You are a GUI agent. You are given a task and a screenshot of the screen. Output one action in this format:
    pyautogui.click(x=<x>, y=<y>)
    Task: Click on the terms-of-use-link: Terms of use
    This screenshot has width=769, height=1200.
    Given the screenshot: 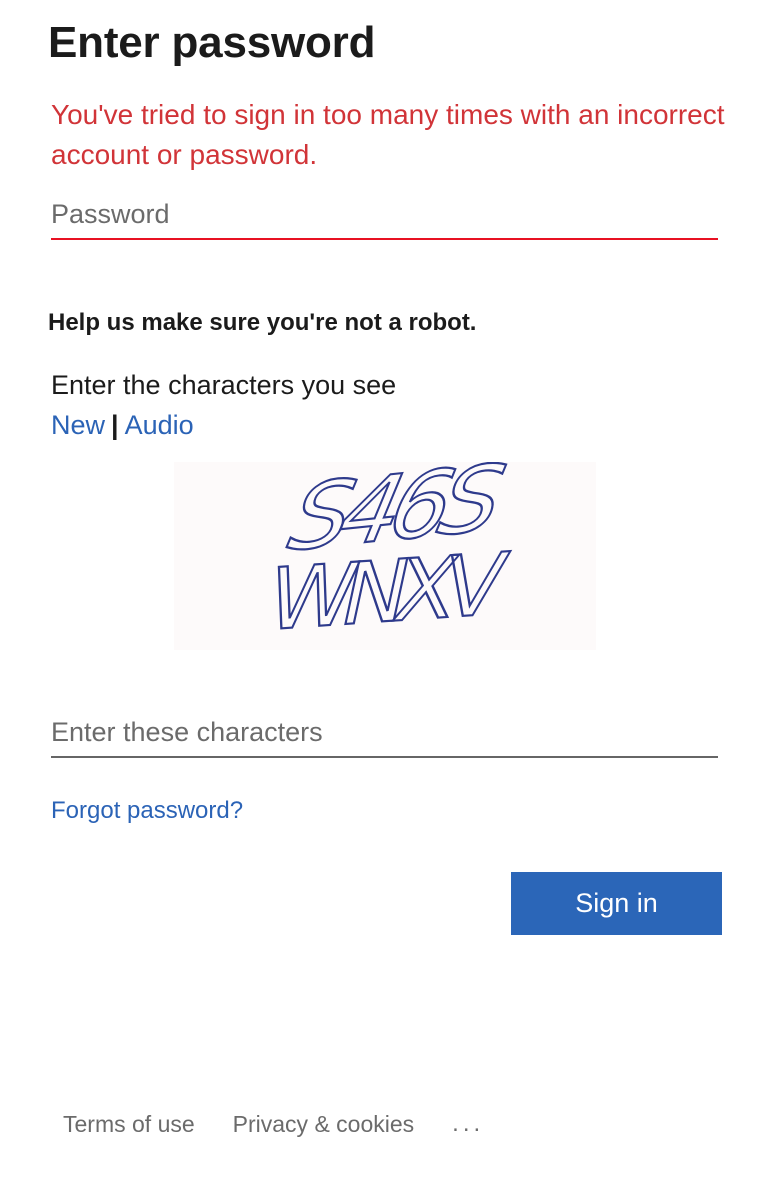 What is the action you would take?
    pyautogui.click(x=129, y=1124)
    